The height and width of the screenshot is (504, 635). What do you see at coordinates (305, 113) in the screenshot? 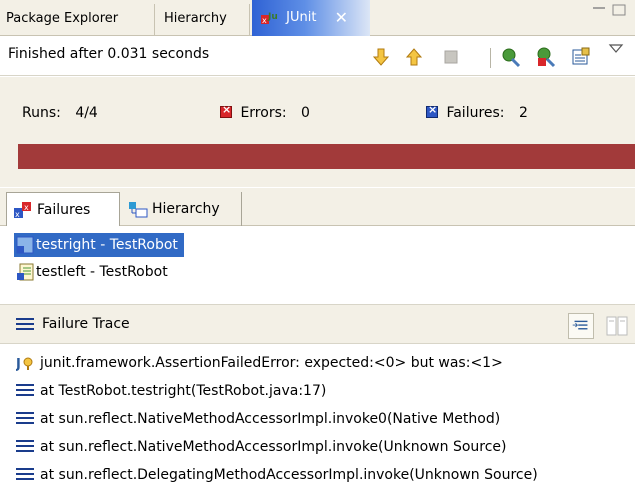
I see `errors-value: 0` at bounding box center [305, 113].